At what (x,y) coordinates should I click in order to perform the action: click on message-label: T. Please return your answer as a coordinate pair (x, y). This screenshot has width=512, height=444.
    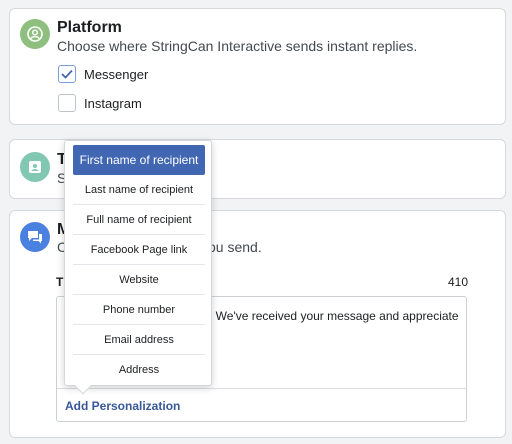
    Looking at the image, I should click on (60, 282).